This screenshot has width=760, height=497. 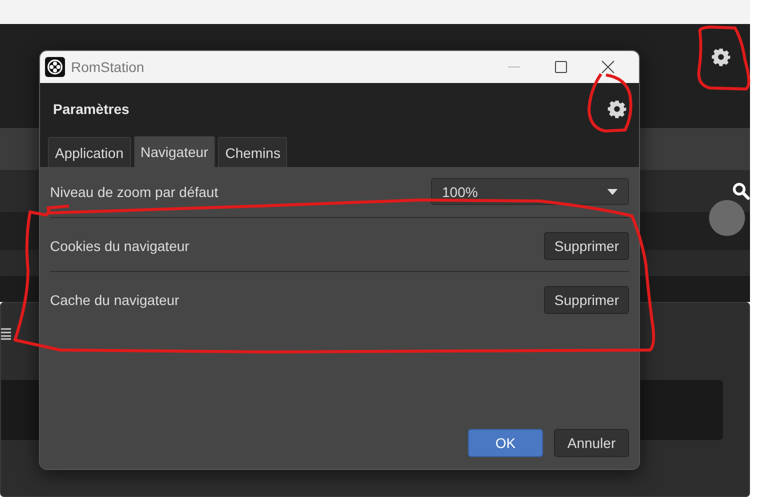 I want to click on maximize-icon, so click(x=561, y=67).